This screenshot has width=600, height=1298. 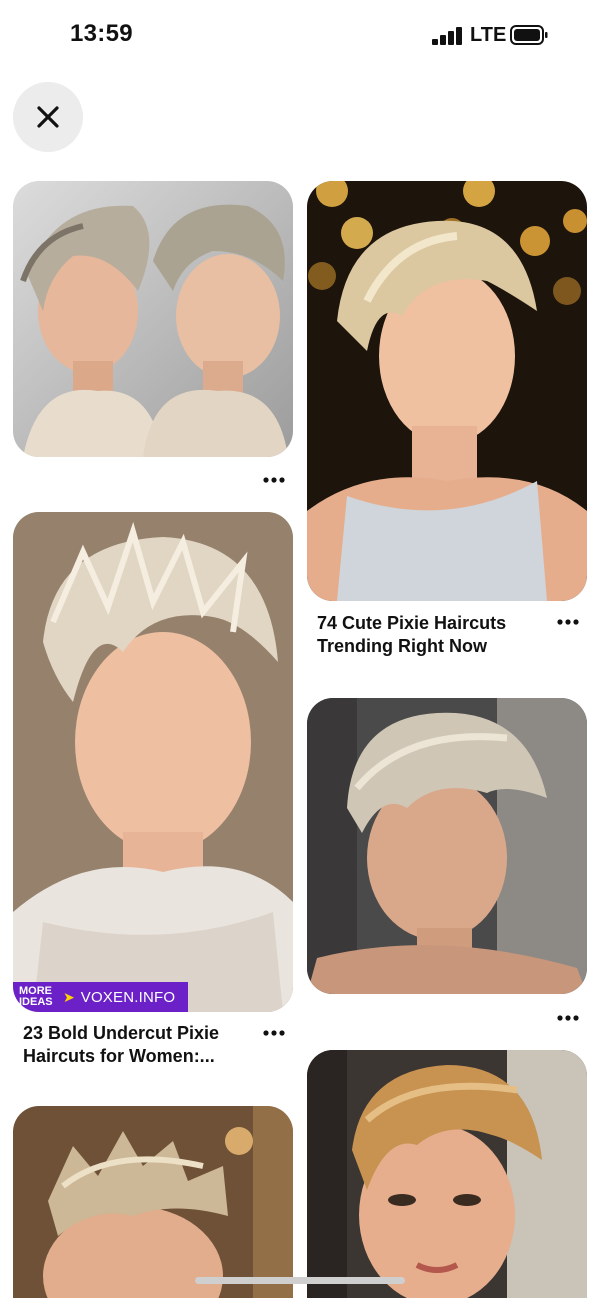 I want to click on pin-title-line: Trending Right Now, so click(x=402, y=646).